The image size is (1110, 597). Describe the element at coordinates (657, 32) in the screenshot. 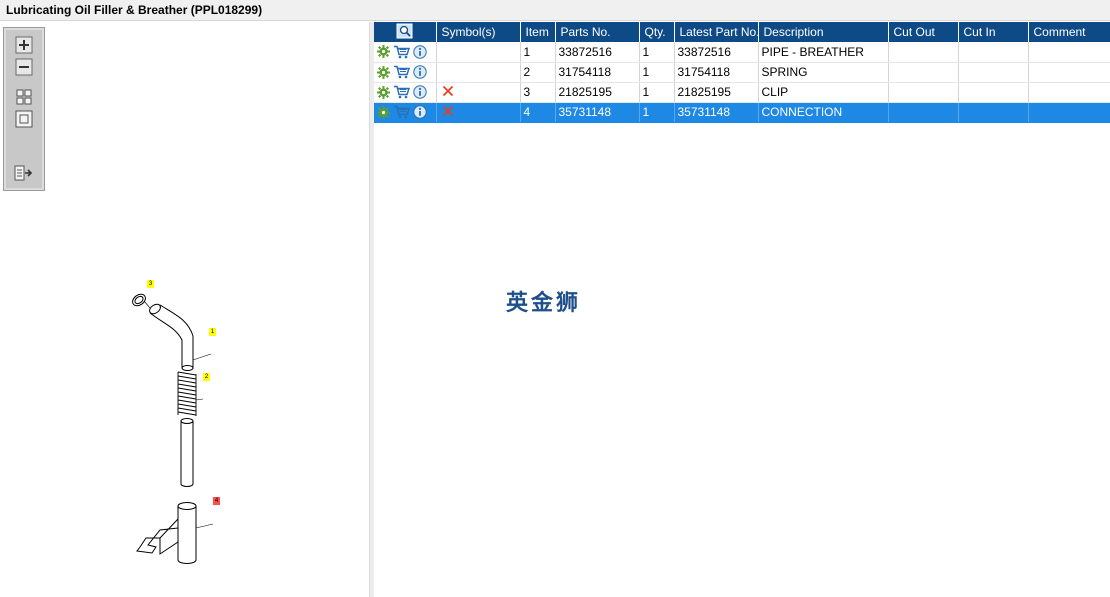

I see `column-header-qty: Qty.` at that location.